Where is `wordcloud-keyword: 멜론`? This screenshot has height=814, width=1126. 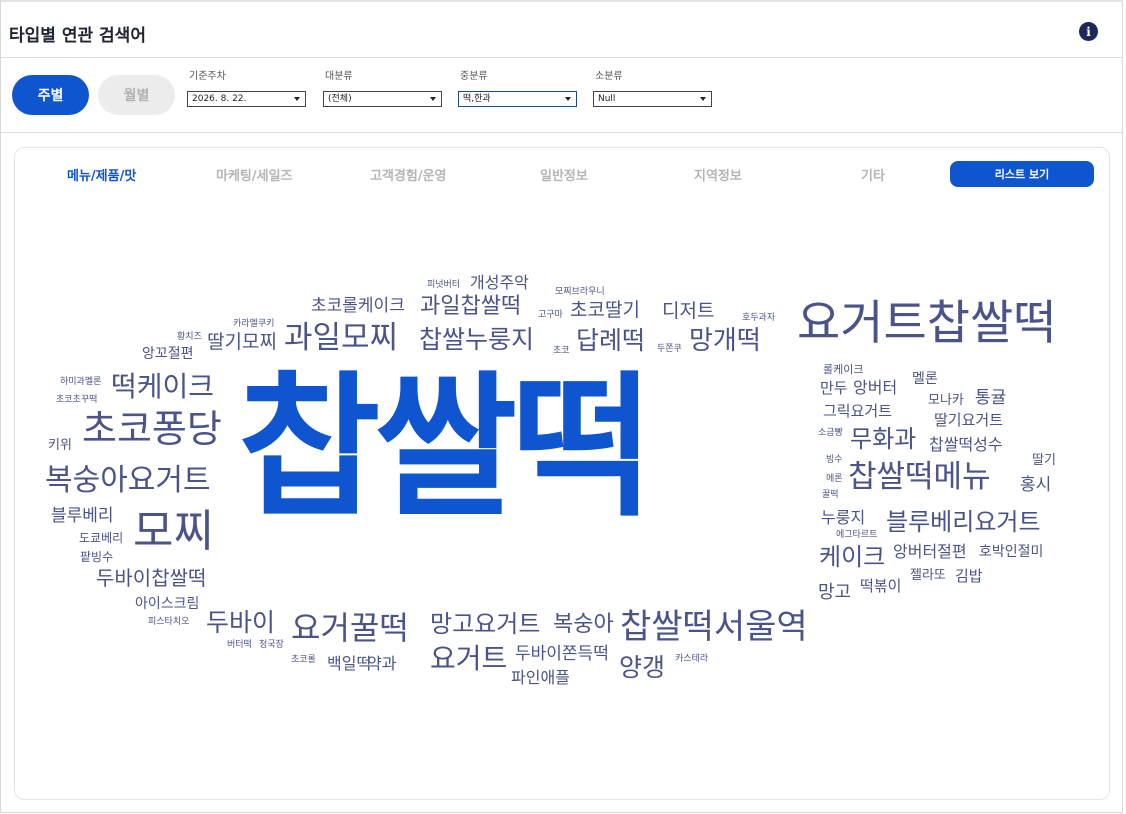
wordcloud-keyword: 멜론 is located at coordinates (925, 379).